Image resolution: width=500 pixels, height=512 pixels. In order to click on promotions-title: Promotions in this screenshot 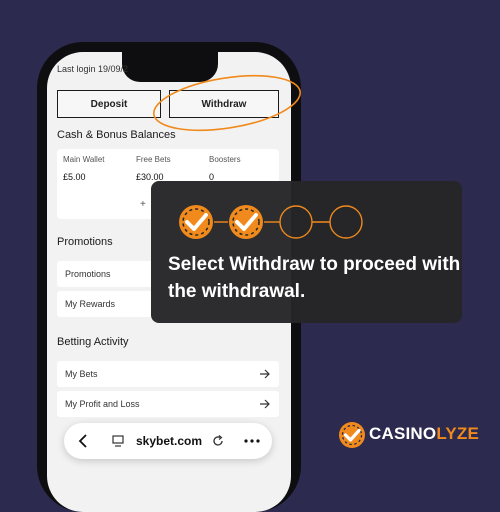, I will do `click(85, 242)`.